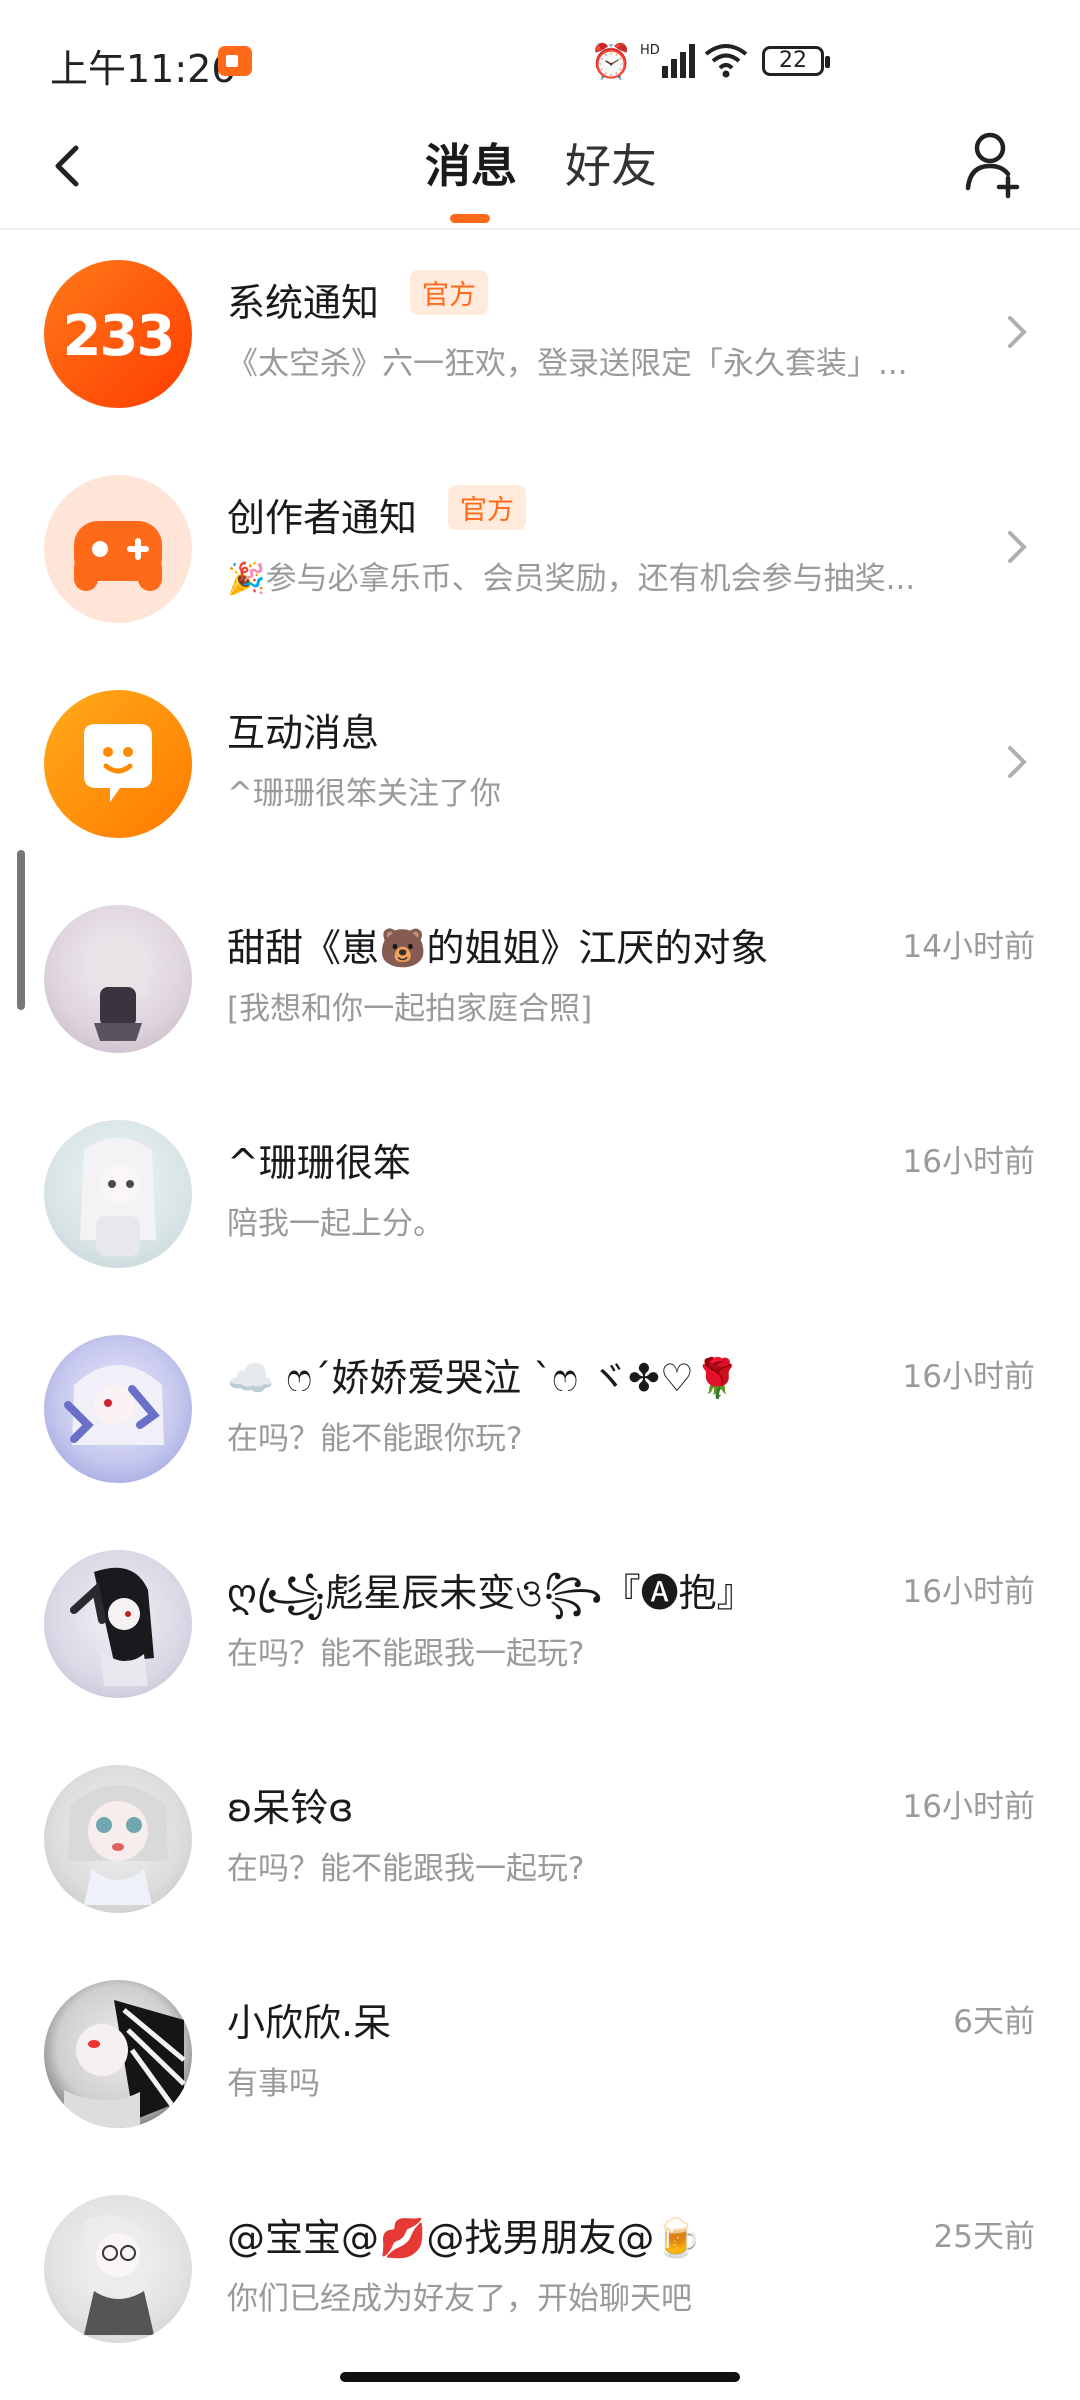 The width and height of the screenshot is (1080, 2400). I want to click on logo-233: 233, so click(119, 336).